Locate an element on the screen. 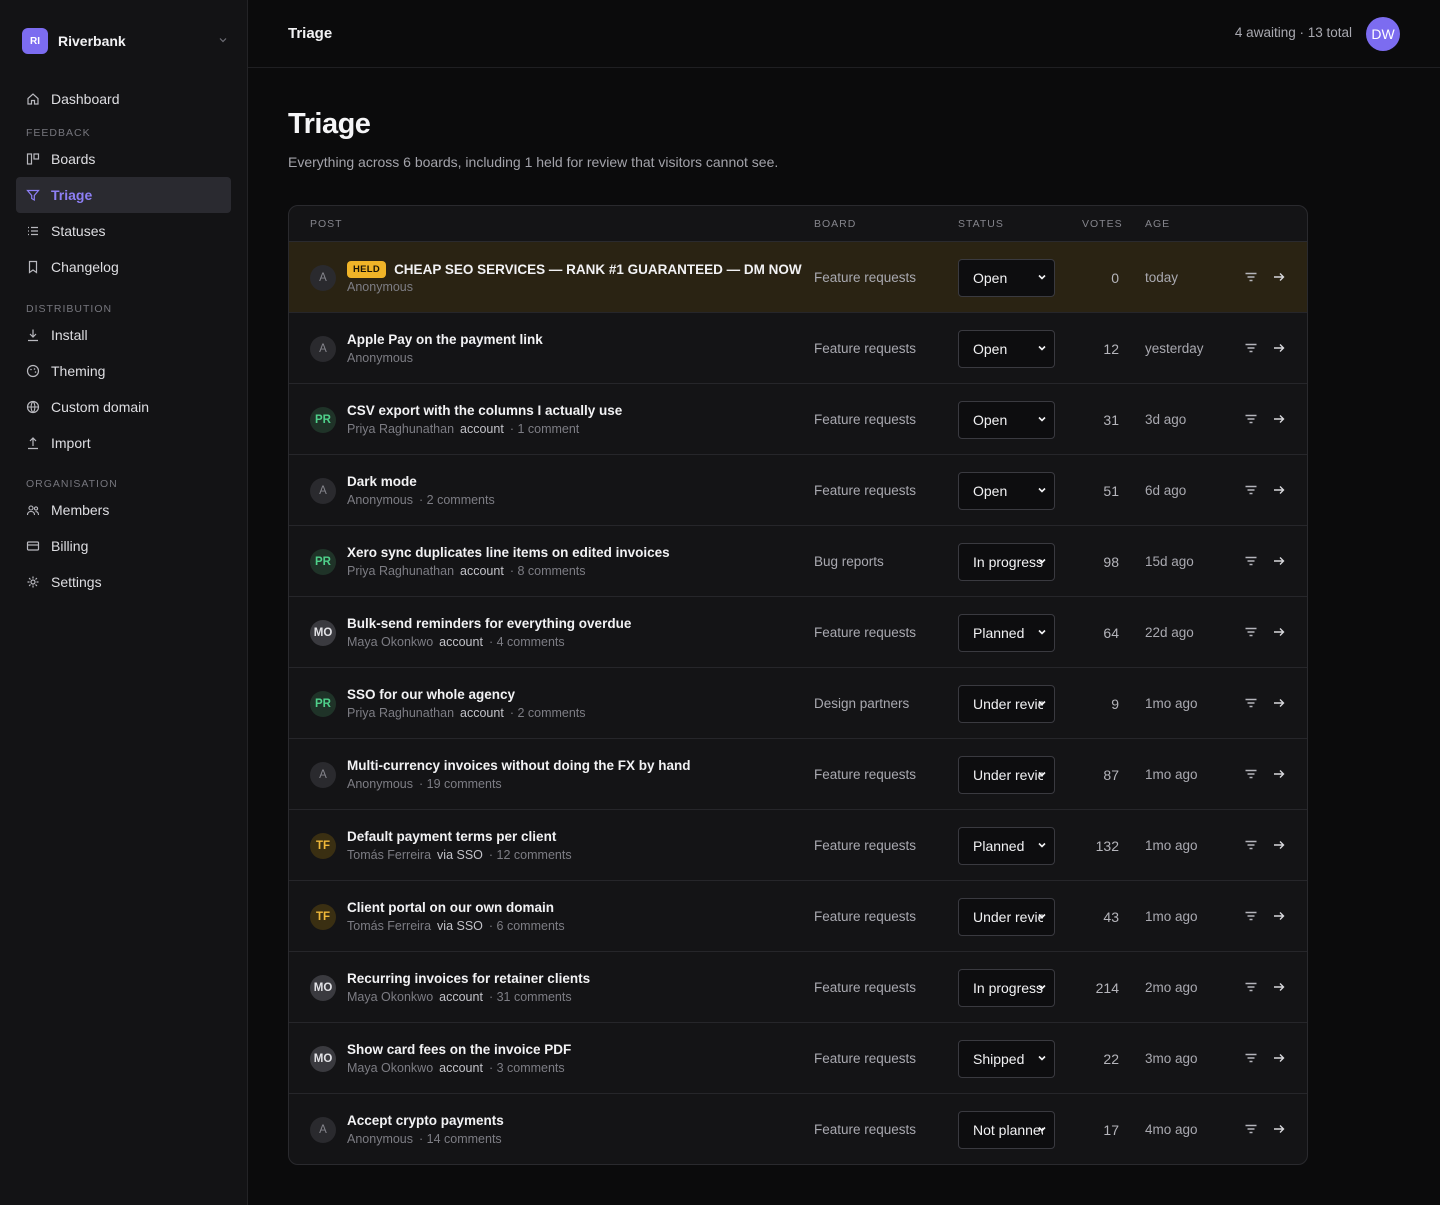  post-title-text: Client portal on our own domain is located at coordinates (450, 907).